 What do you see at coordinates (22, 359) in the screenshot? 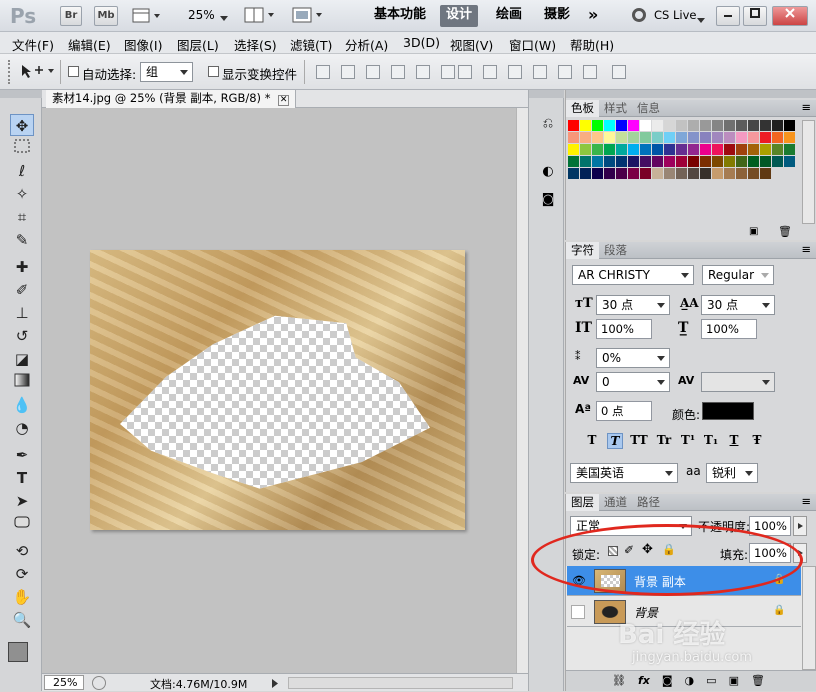
I see `eraser-tool: ◪` at bounding box center [22, 359].